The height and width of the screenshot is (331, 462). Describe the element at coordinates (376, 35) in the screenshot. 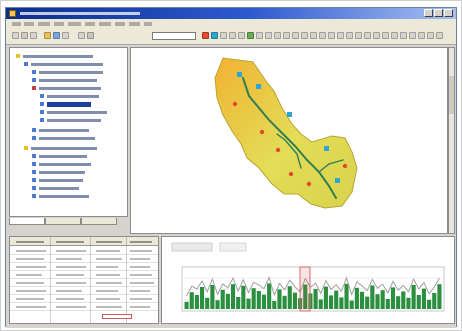

I see `tool-icon-f` at that location.